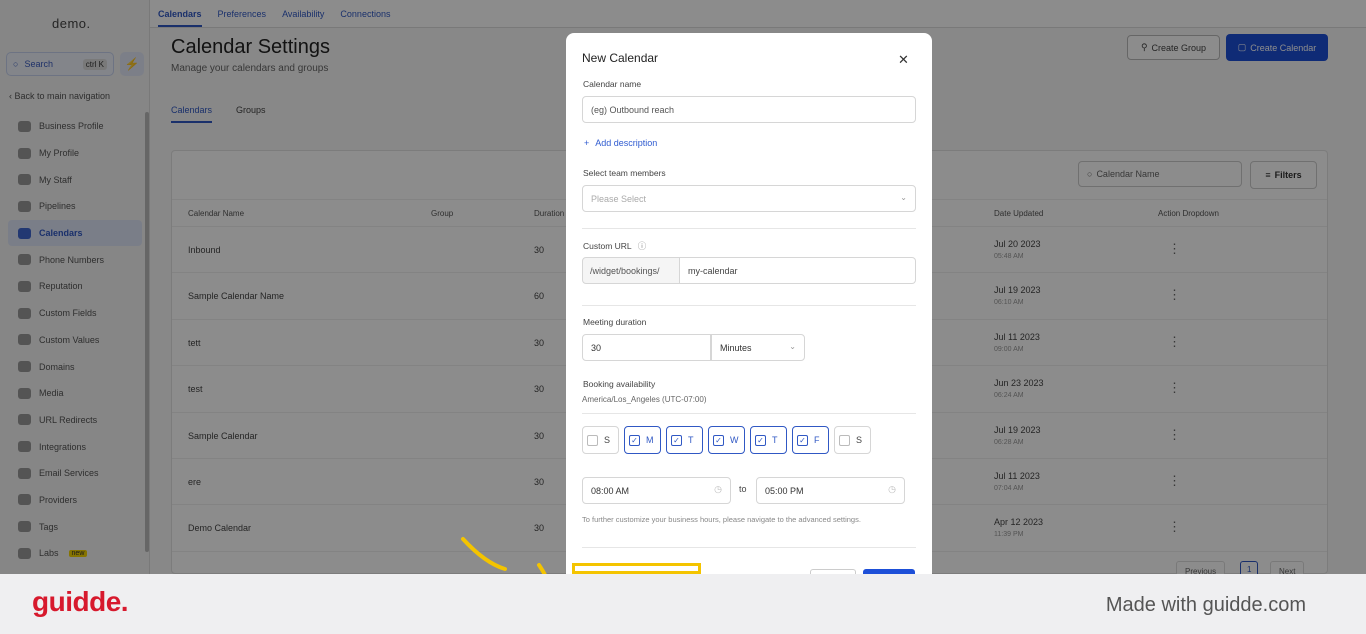 The height and width of the screenshot is (634, 1366). I want to click on info-icon: ⓘ, so click(642, 246).